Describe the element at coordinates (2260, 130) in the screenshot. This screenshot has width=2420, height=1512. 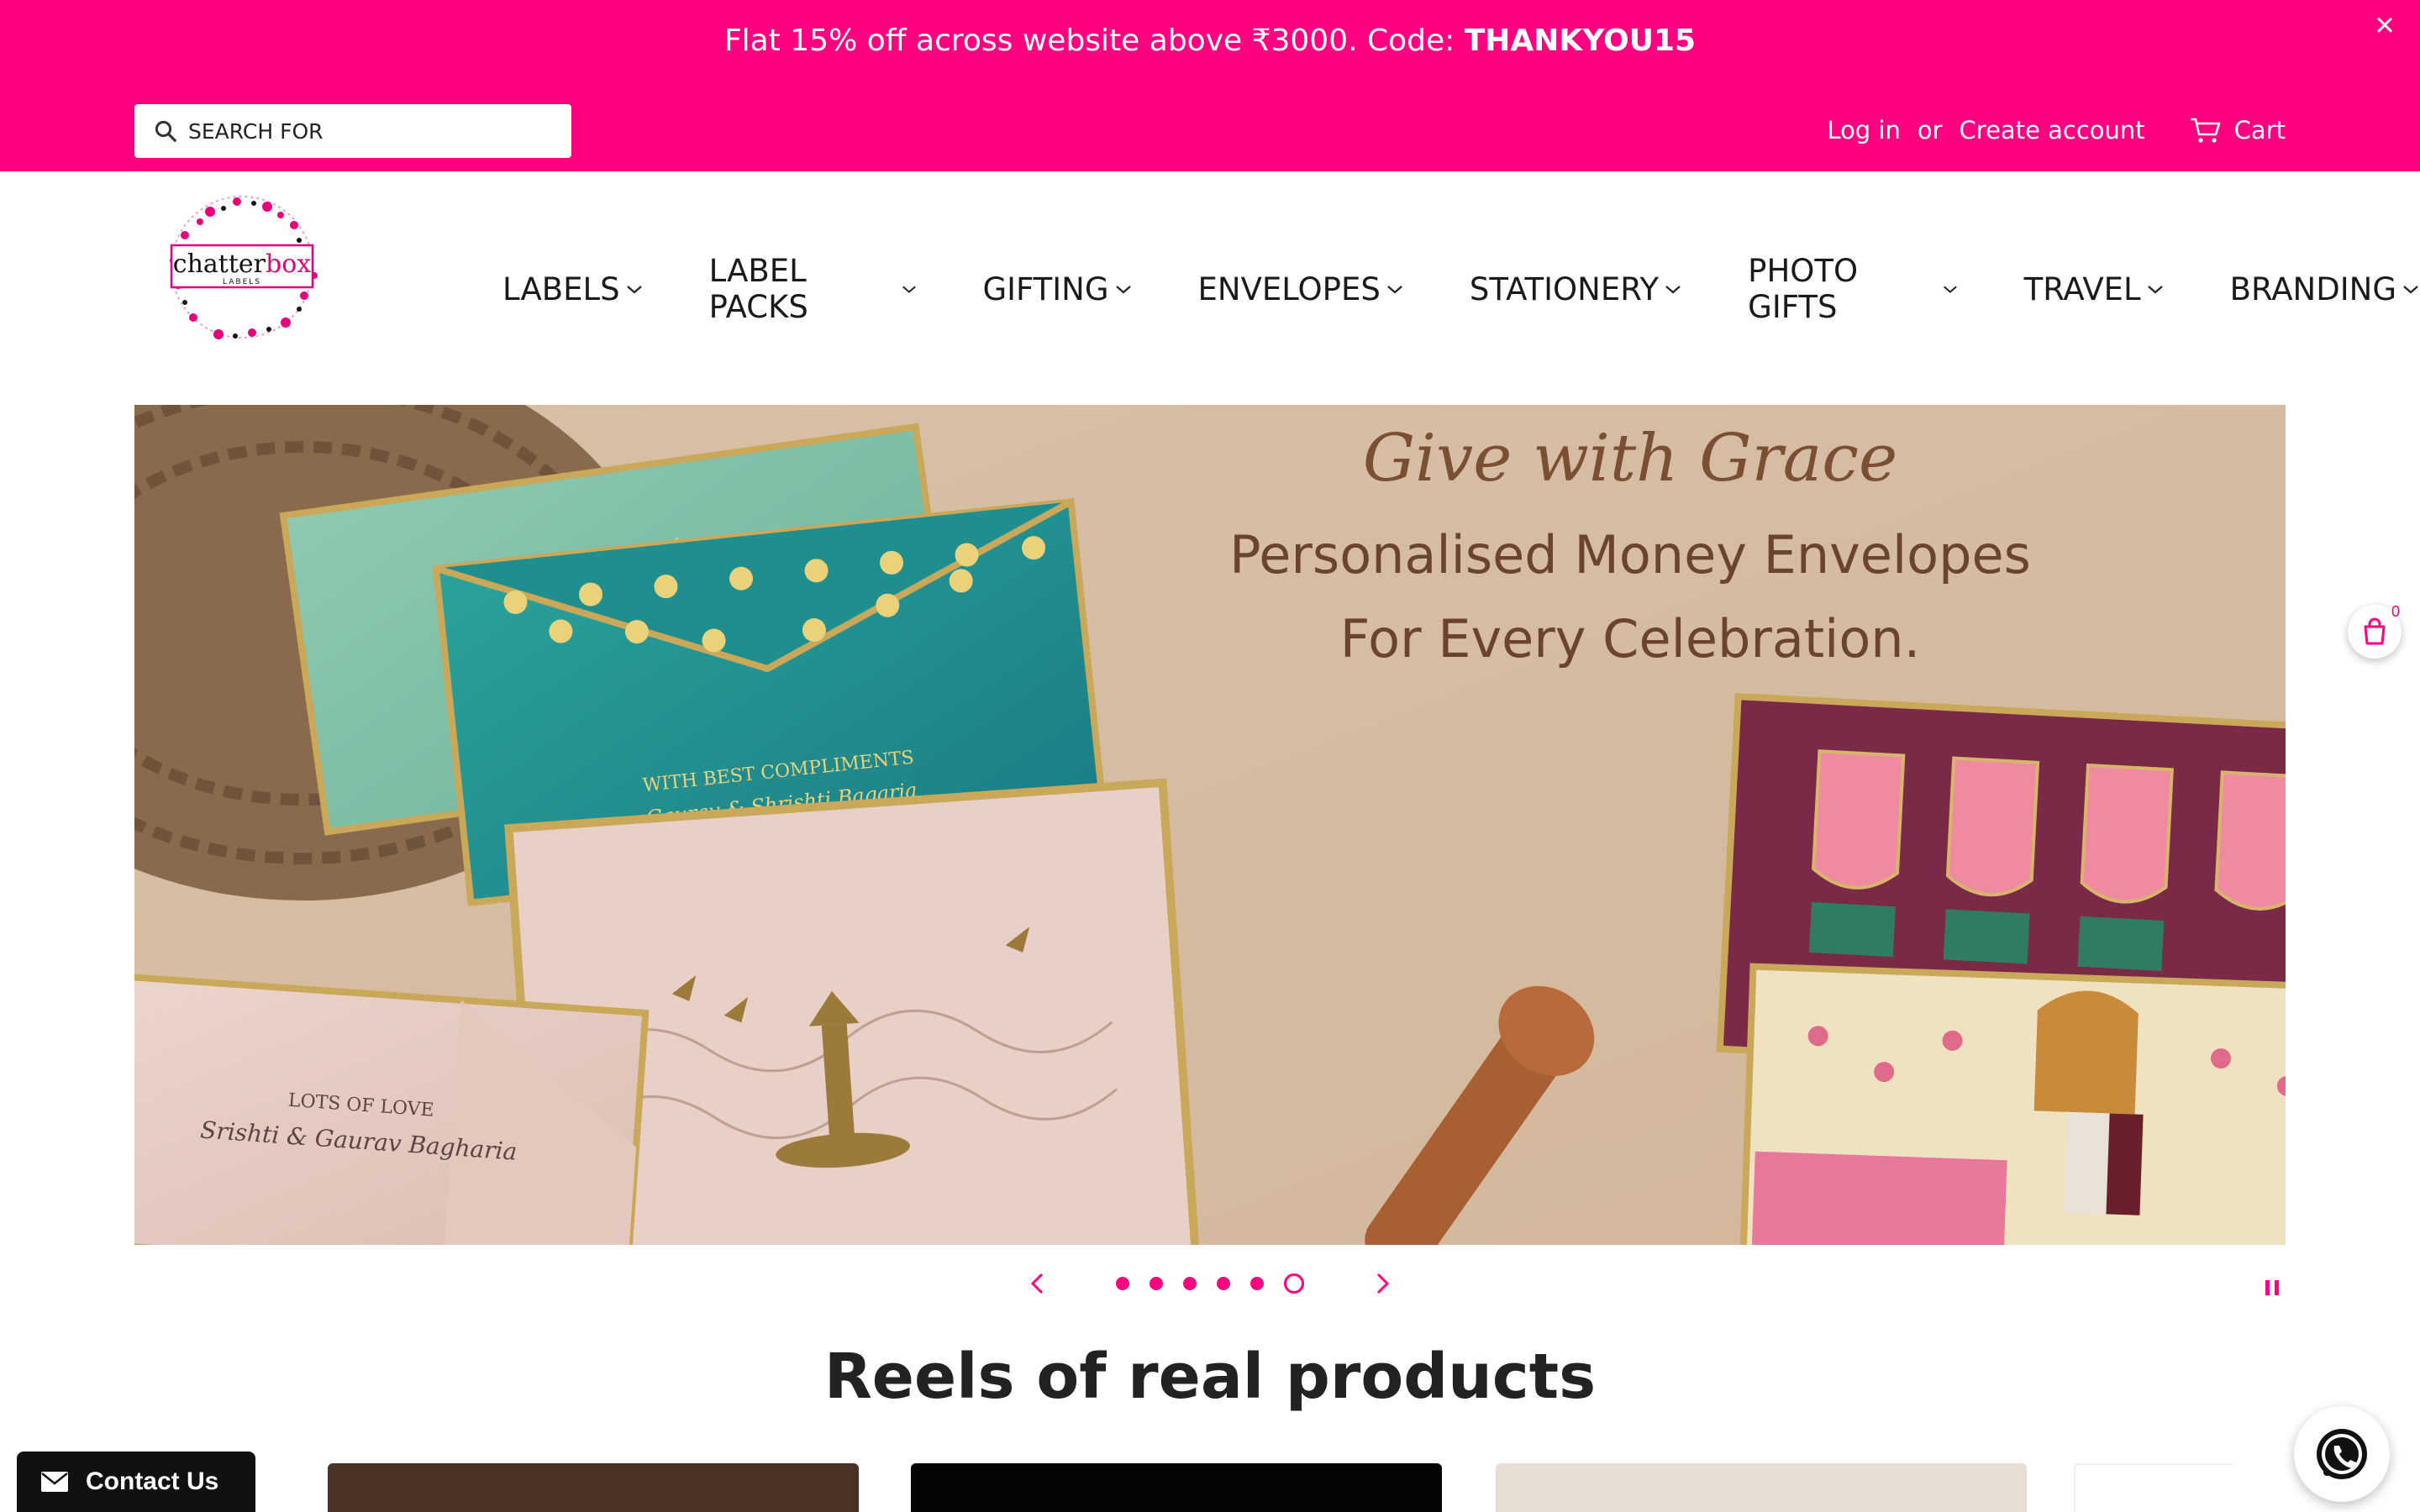
I see `cart-label: Cart` at that location.